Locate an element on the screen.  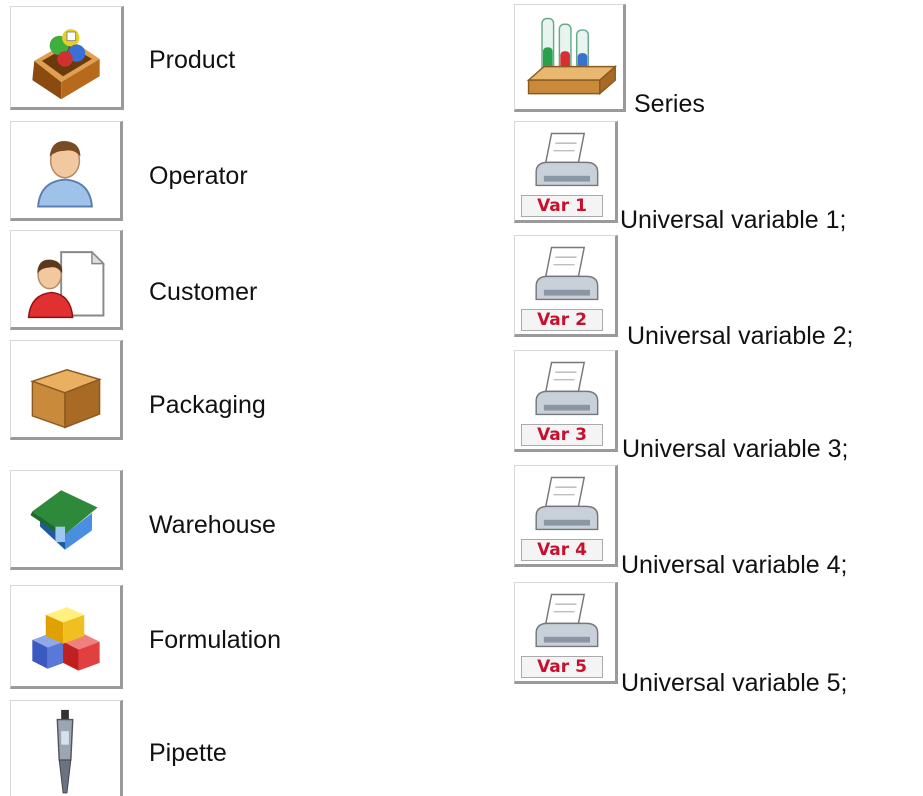
formulation-label: Formulation is located at coordinates (215, 640).